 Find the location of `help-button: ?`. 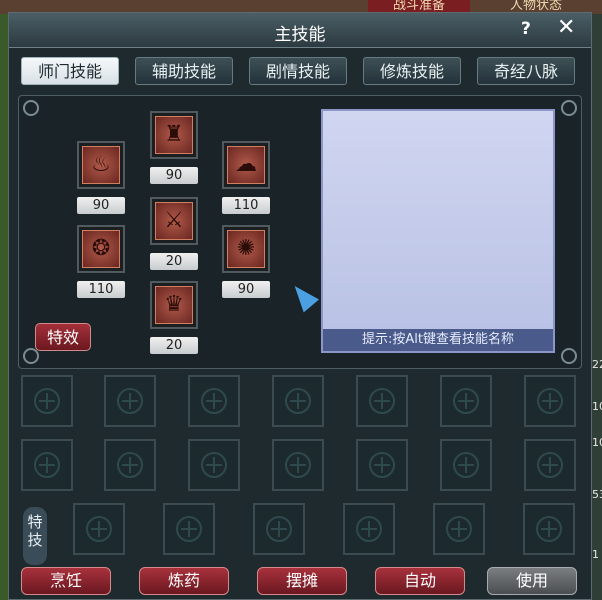

help-button: ? is located at coordinates (526, 29).